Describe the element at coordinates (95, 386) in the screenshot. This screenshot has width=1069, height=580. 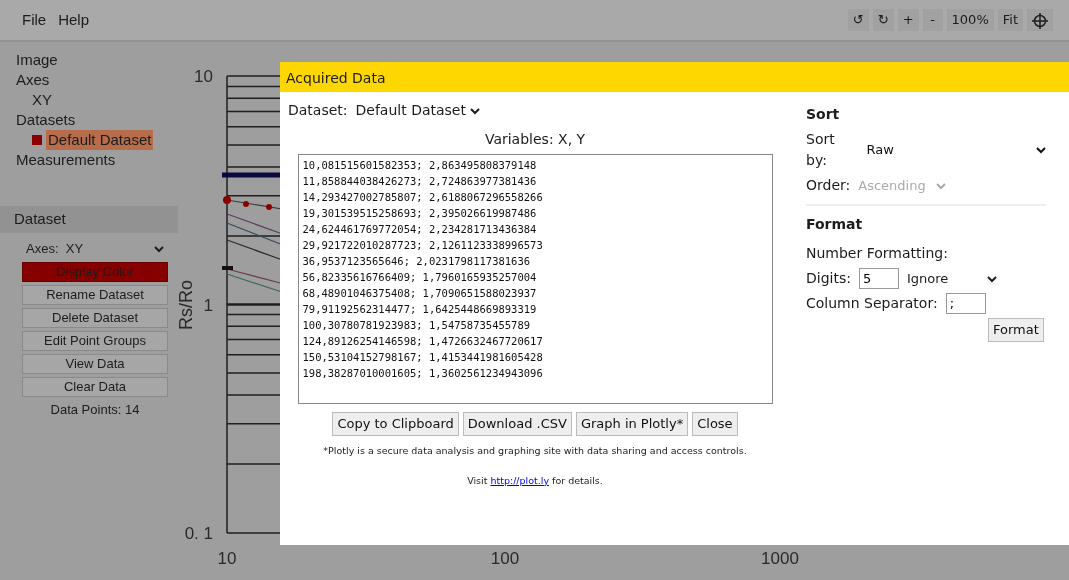
I see `sidebar-button: Clear Data` at that location.